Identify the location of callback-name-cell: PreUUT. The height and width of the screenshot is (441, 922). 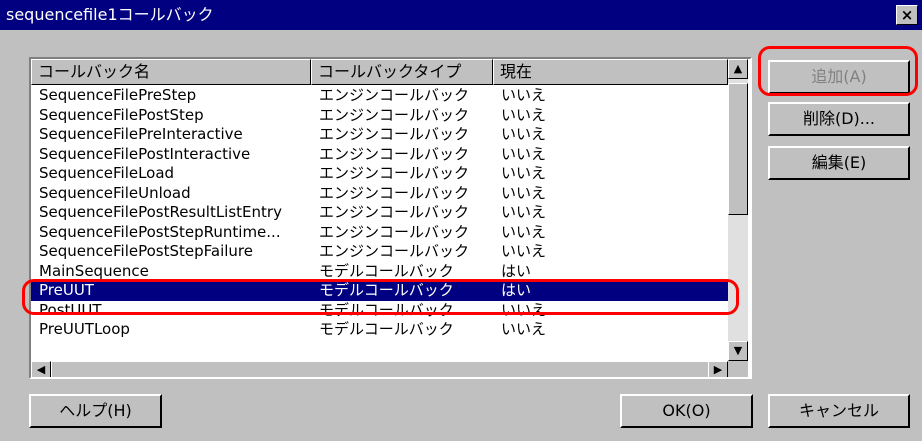
(66, 290).